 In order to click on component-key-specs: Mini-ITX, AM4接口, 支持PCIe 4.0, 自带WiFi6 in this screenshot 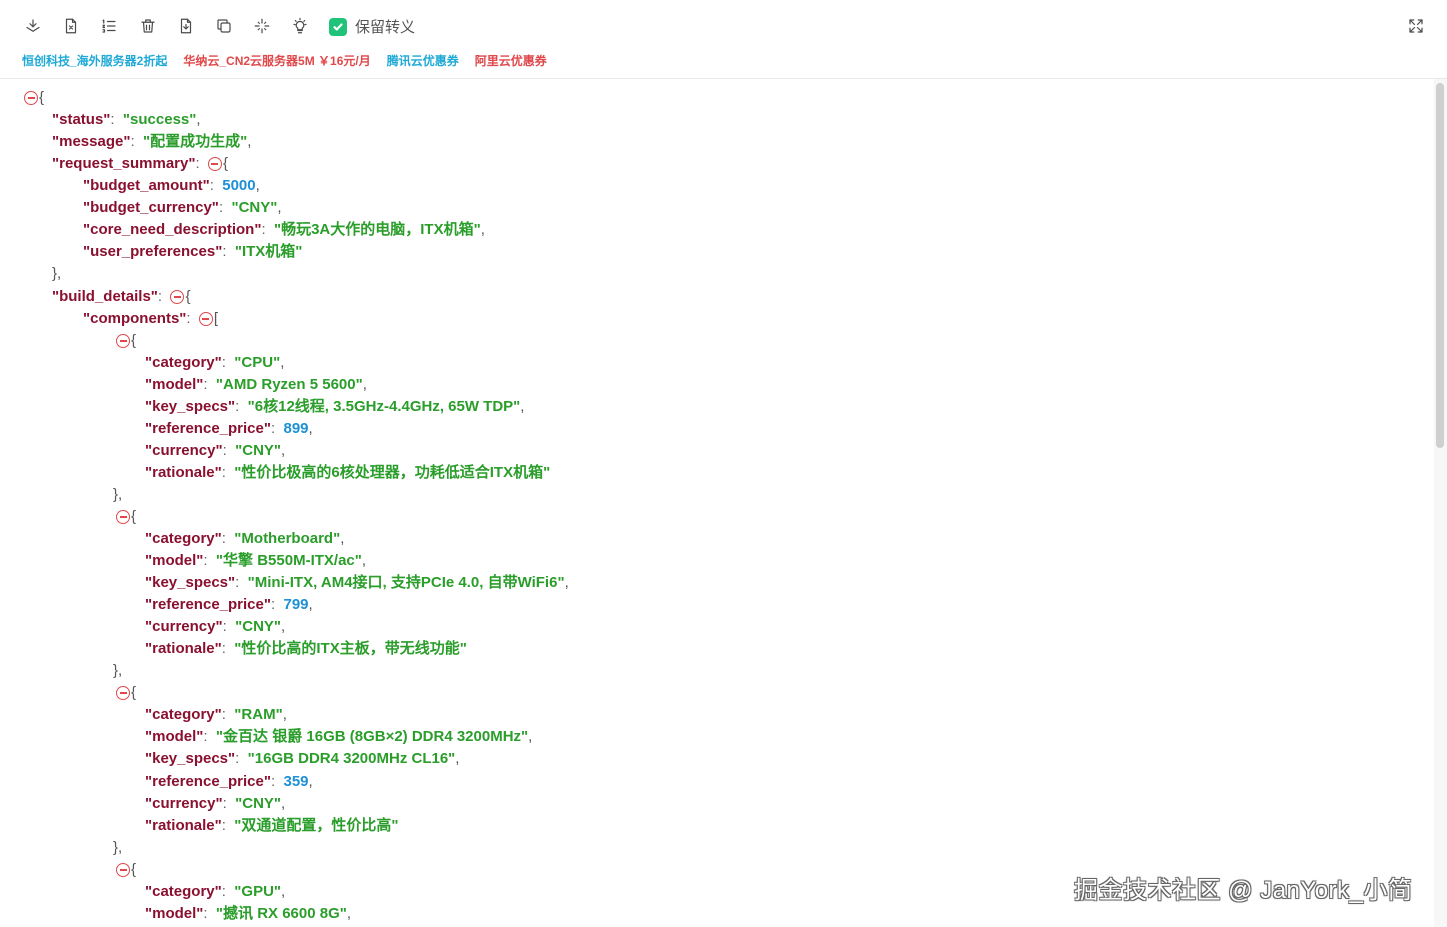, I will do `click(406, 582)`.